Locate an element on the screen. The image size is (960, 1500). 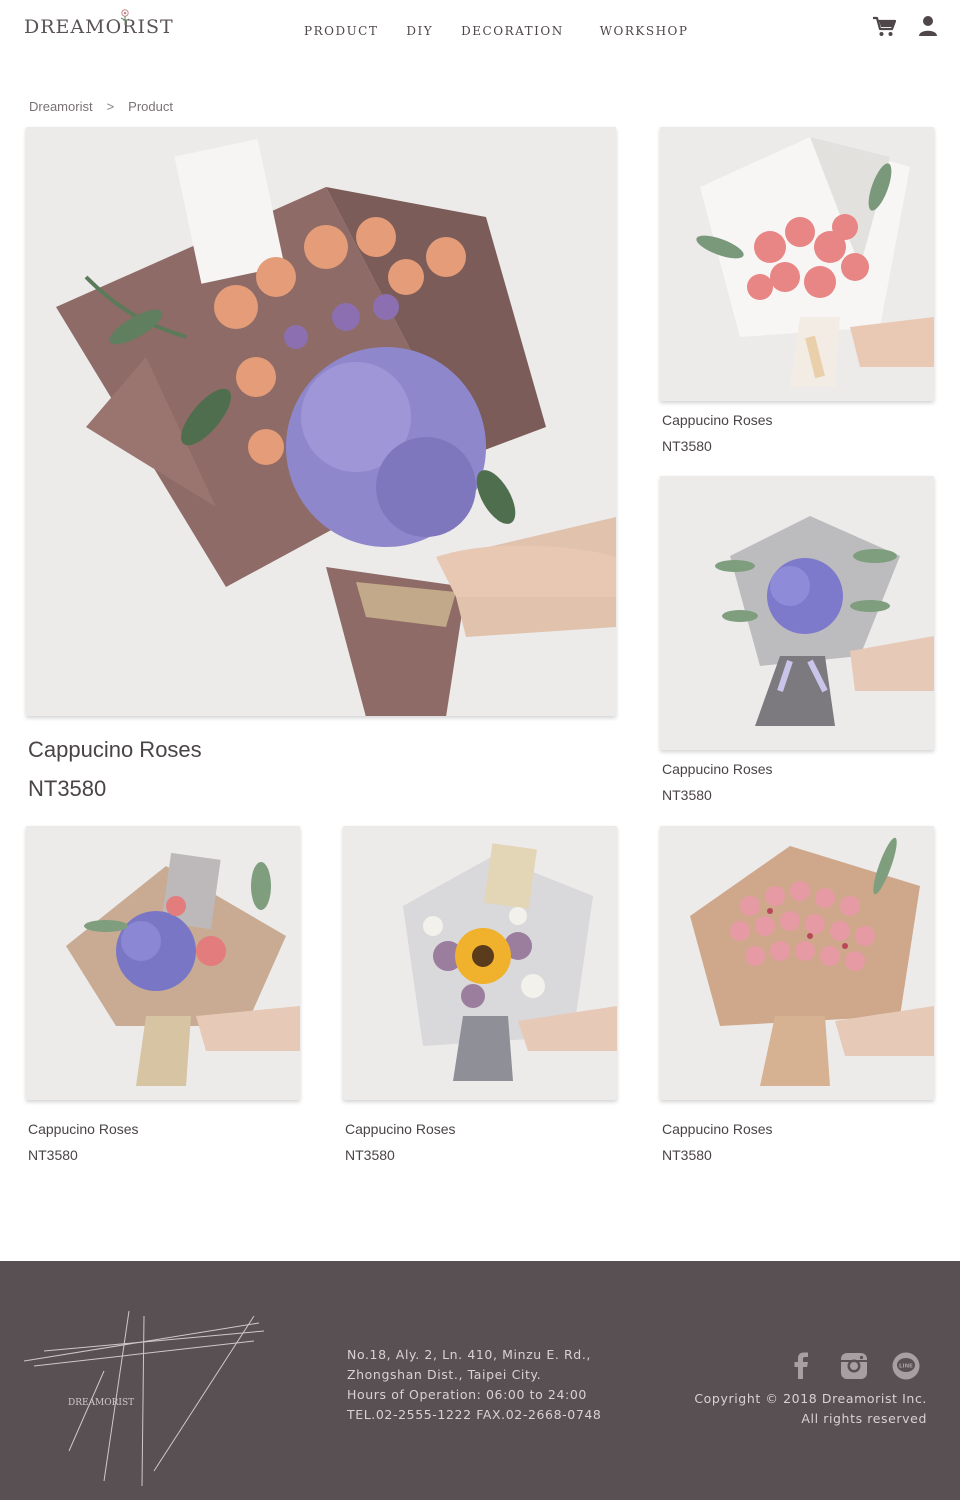
footer-logo-text: DREAMORIST is located at coordinates (101, 1403).